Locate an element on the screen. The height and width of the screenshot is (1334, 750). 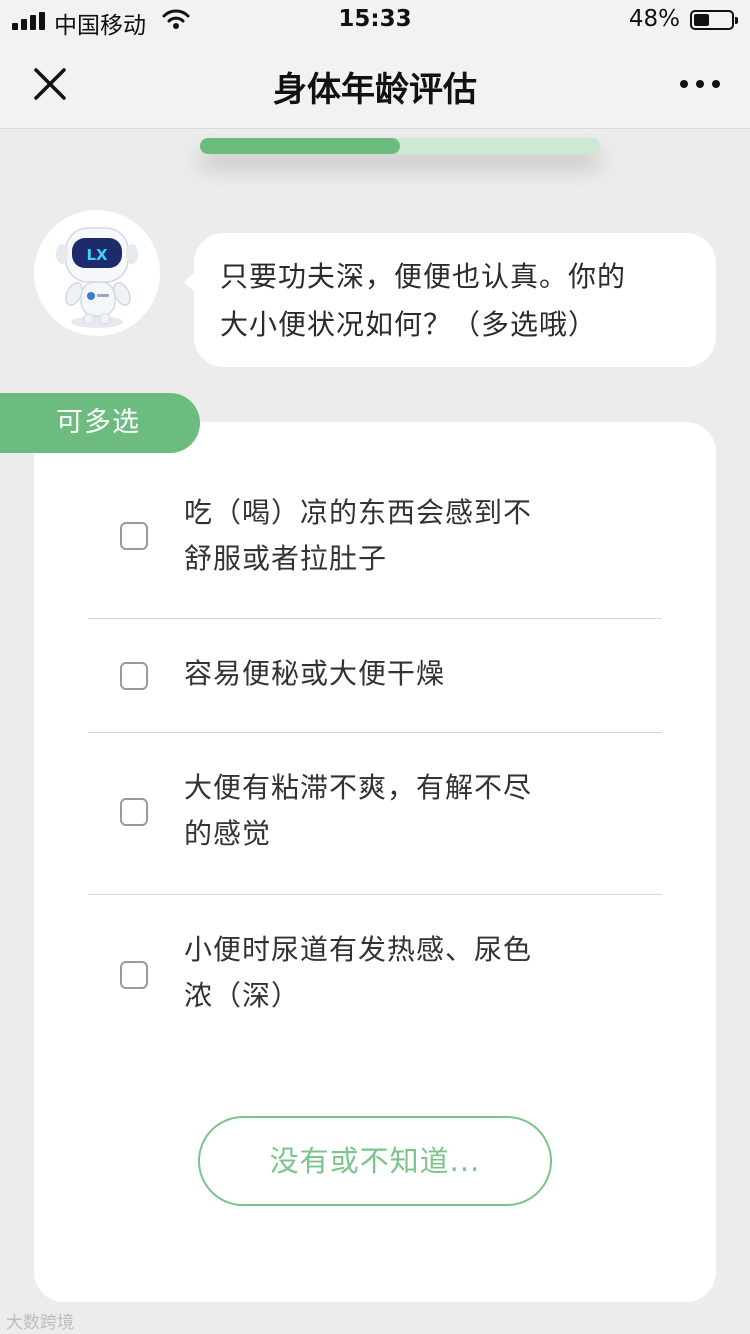
option-item: 容易便秘或大便干燥 is located at coordinates (375, 676).